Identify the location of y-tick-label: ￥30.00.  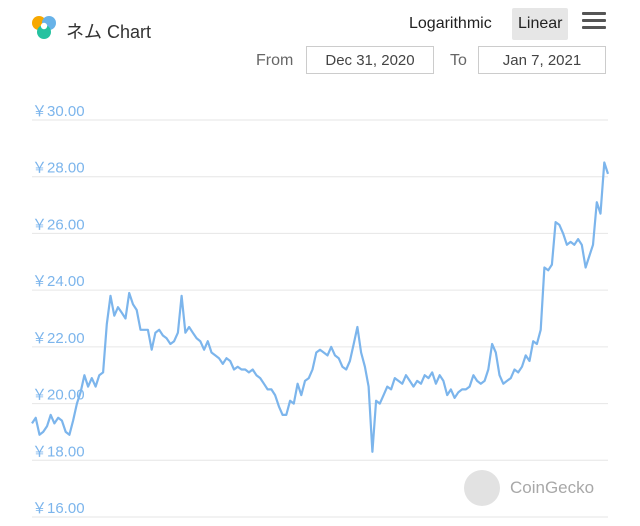
(58, 111).